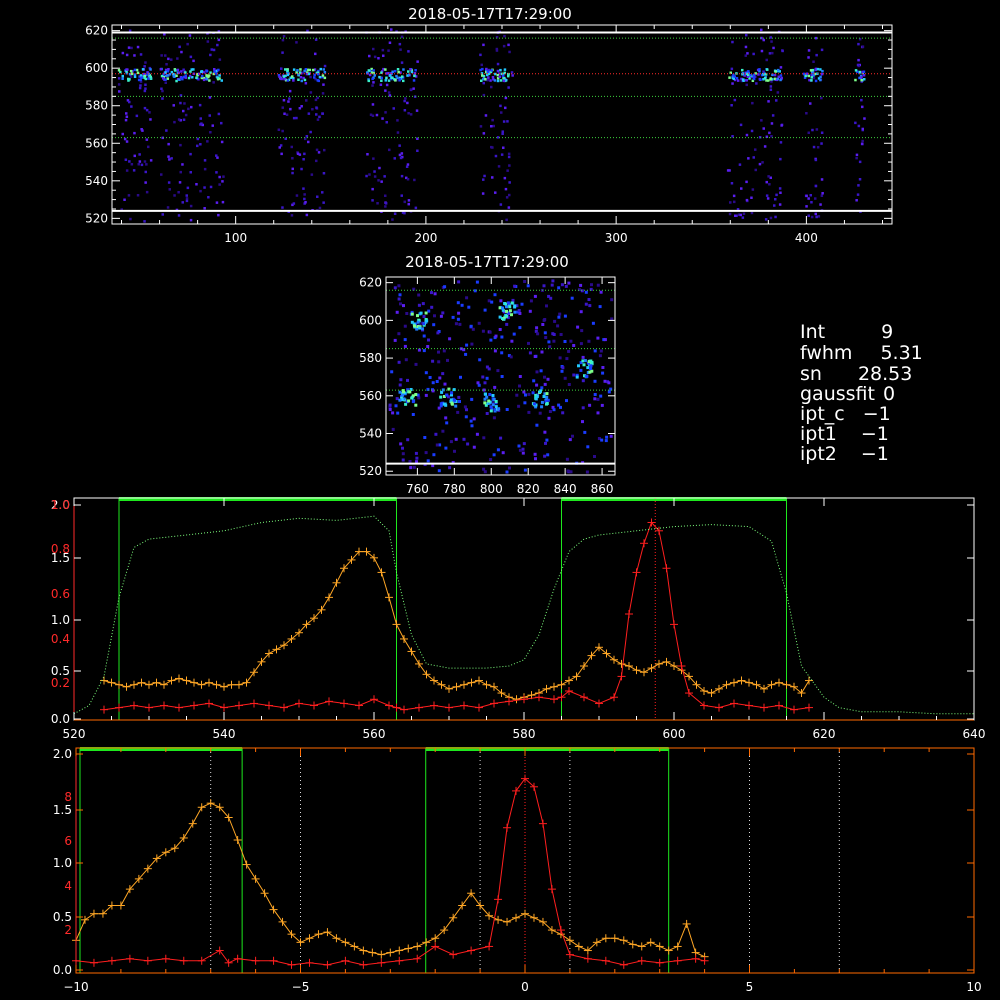 The image size is (1000, 1000). I want to click on y-tick-label: 620, so click(370, 283).